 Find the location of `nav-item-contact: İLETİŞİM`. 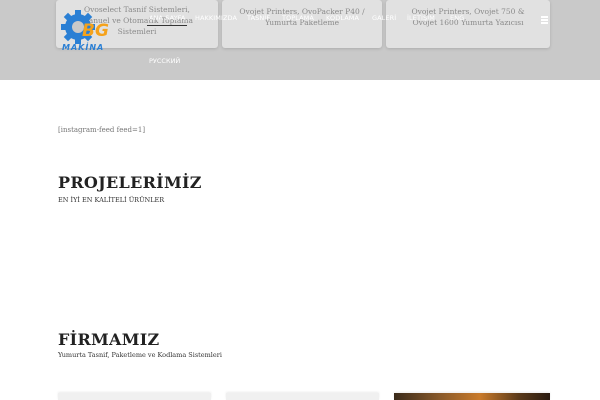

nav-item-contact: İLETİŞİM is located at coordinates (421, 18).